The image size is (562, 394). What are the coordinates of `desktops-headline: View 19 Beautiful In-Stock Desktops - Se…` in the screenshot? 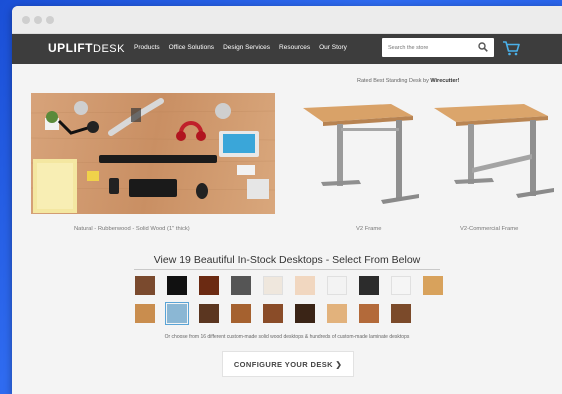 It's located at (287, 260).